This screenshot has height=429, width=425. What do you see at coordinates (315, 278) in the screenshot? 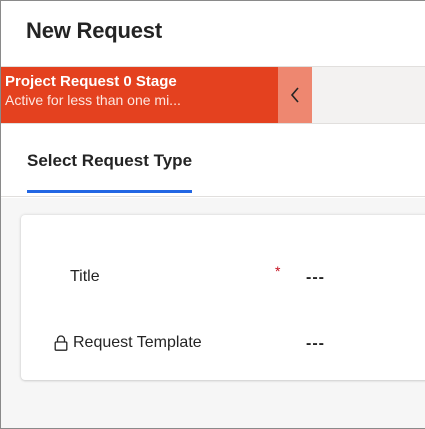
I see `title-input: ---` at bounding box center [315, 278].